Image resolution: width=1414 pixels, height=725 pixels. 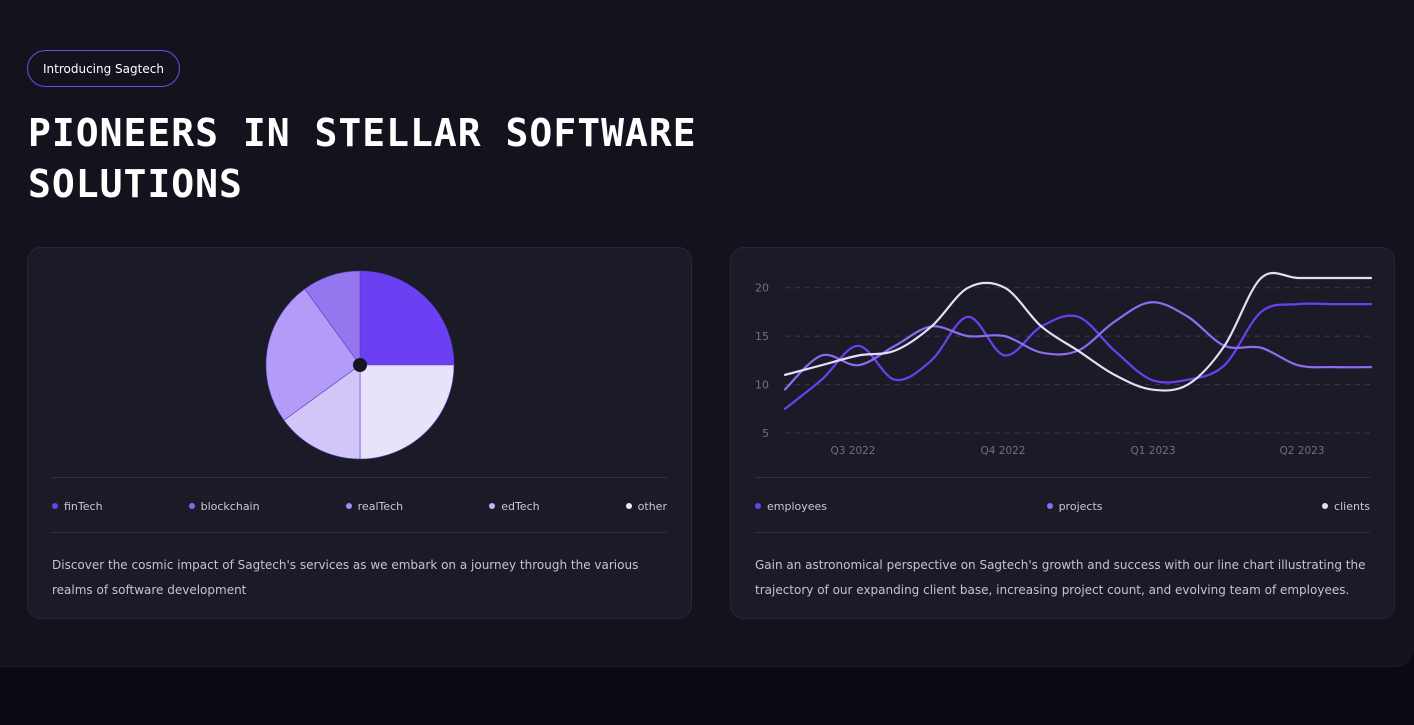 What do you see at coordinates (362, 158) in the screenshot?
I see `page-title: PIONEERS IN STELLAR SOFTWARE SOLUTIONS` at bounding box center [362, 158].